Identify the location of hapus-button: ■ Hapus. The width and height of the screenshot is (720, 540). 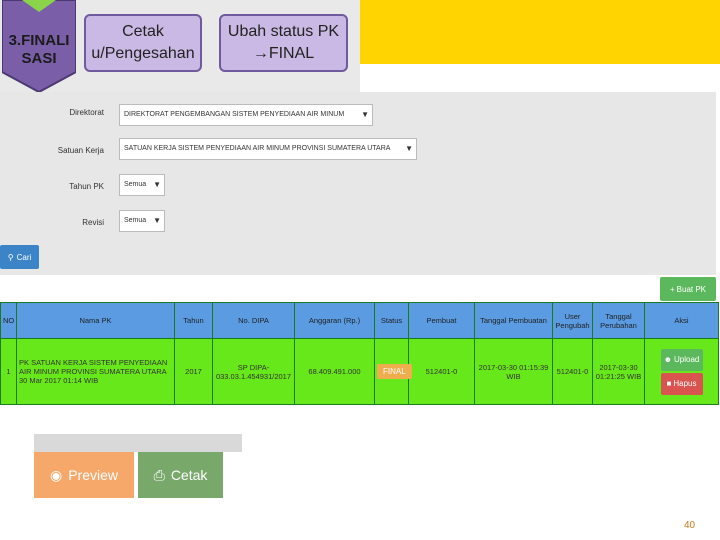
(681, 383).